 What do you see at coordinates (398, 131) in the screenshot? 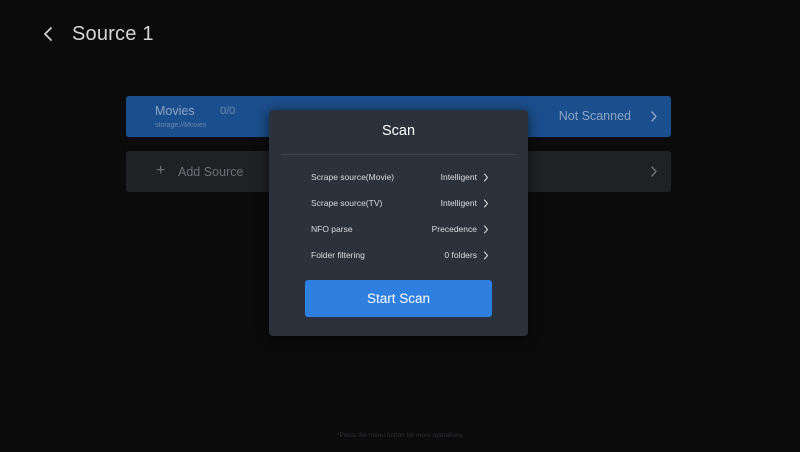
I see `dialog-title: Scan` at bounding box center [398, 131].